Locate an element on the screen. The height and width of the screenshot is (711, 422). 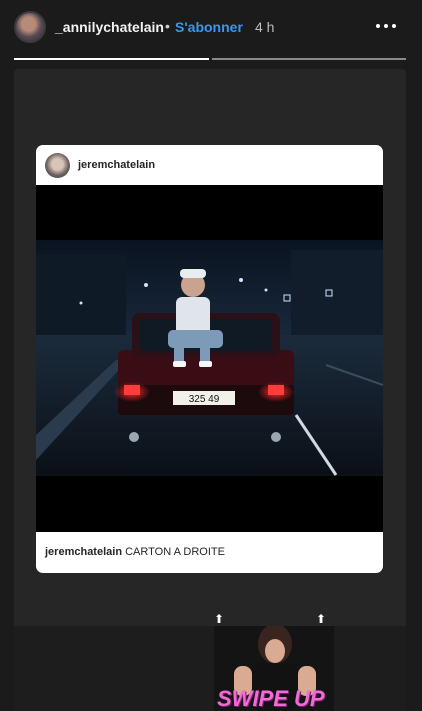
story-username: _annilychatelain is located at coordinates (109, 27).